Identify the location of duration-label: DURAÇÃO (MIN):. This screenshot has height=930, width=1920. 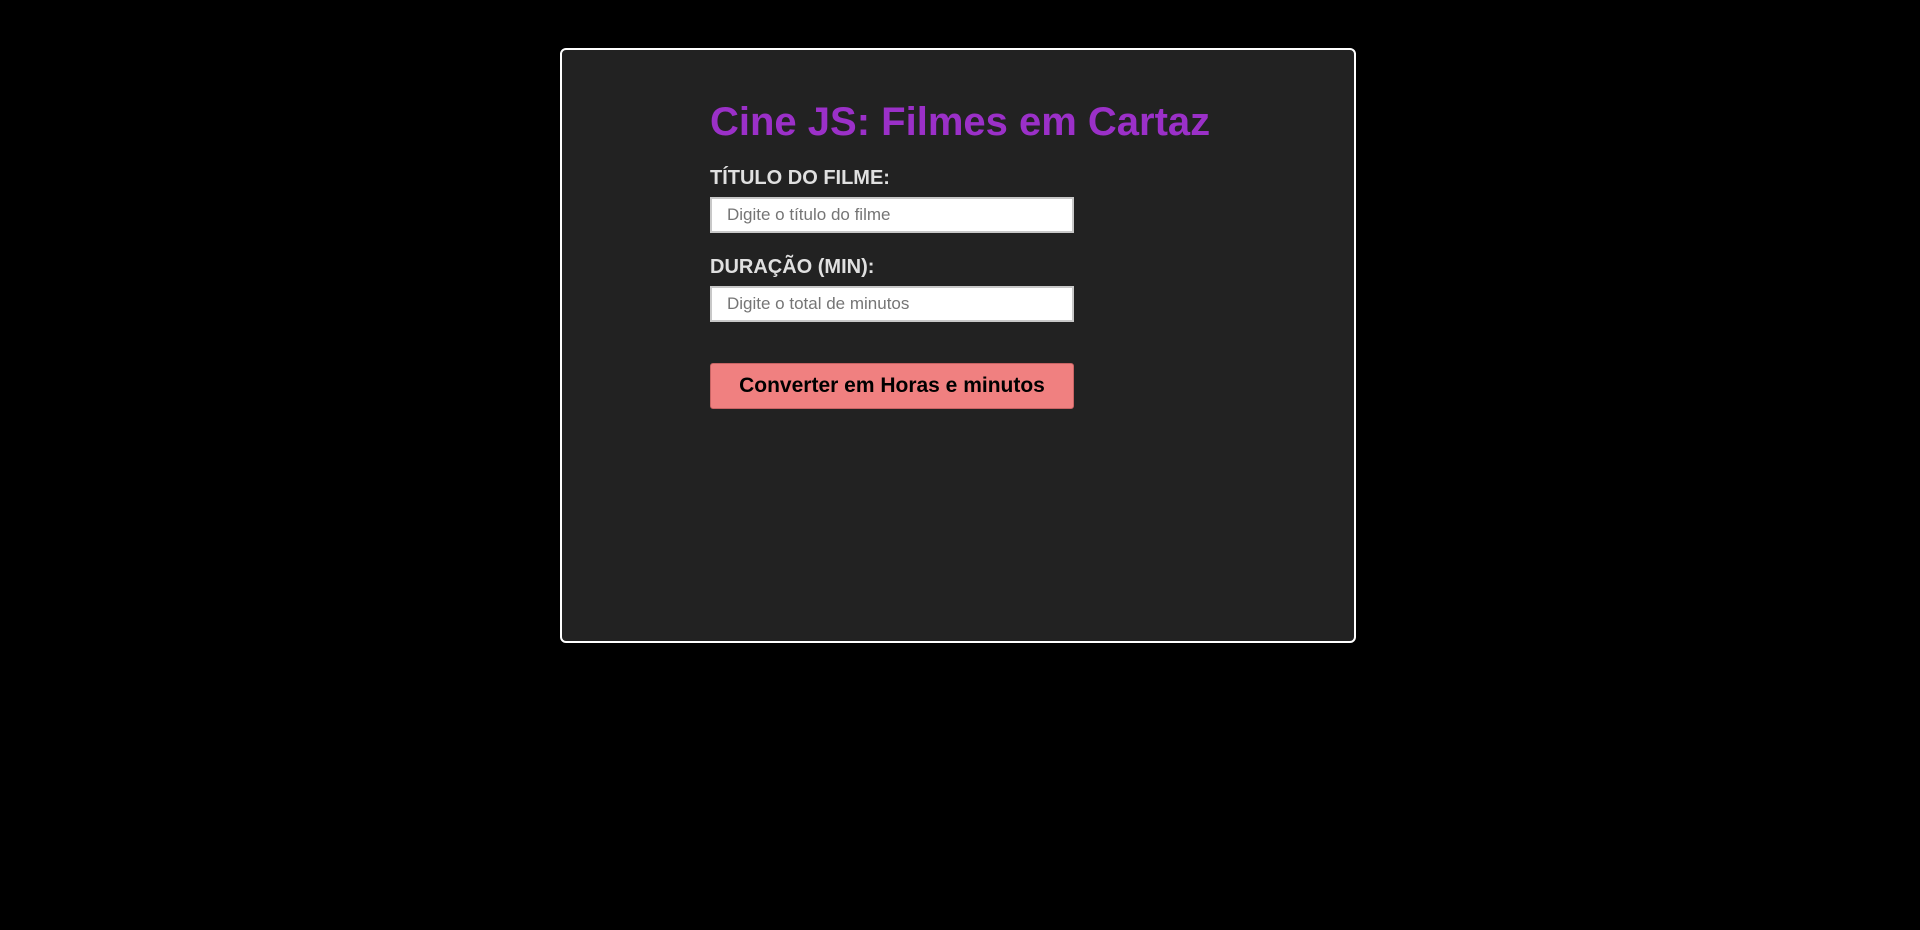
(792, 267).